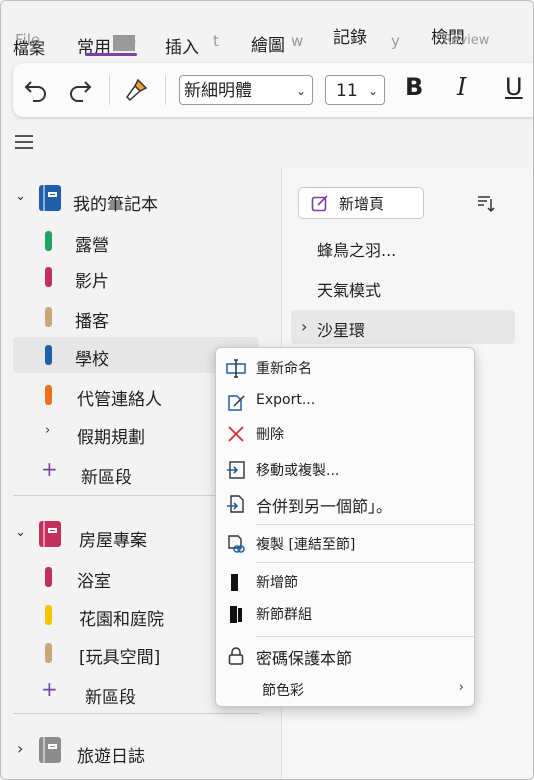  I want to click on navigation-menu-button, so click(25, 143).